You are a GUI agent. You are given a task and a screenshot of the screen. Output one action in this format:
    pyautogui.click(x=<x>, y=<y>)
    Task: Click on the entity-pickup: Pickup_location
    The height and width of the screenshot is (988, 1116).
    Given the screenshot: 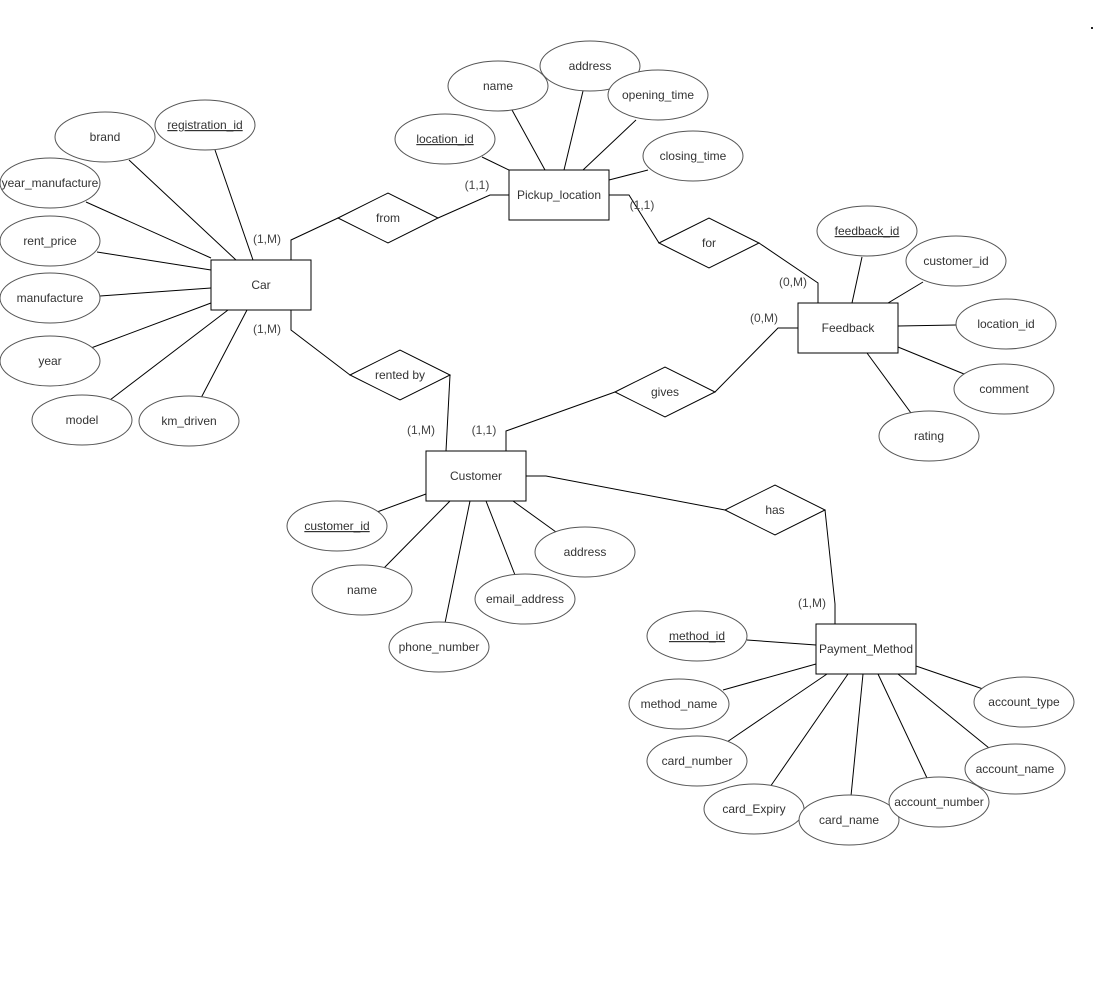 What is the action you would take?
    pyautogui.click(x=559, y=195)
    